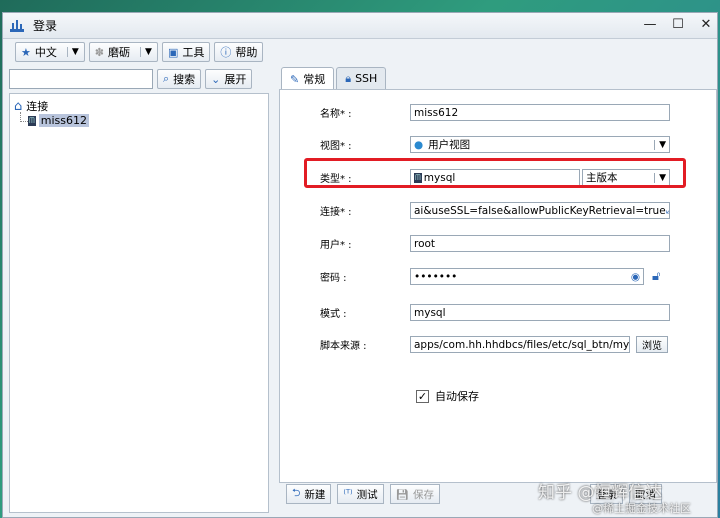 The height and width of the screenshot is (518, 720). Describe the element at coordinates (678, 25) in the screenshot. I see `maximize-icon: ☐` at that location.